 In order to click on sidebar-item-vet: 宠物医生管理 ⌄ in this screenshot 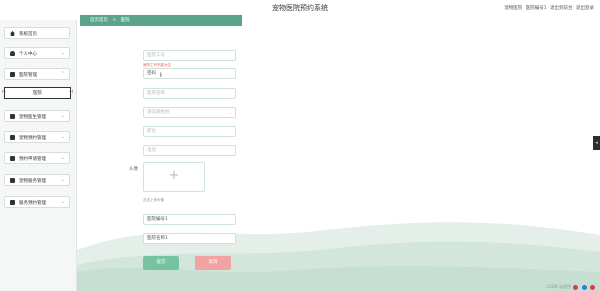, I will do `click(37, 116)`.